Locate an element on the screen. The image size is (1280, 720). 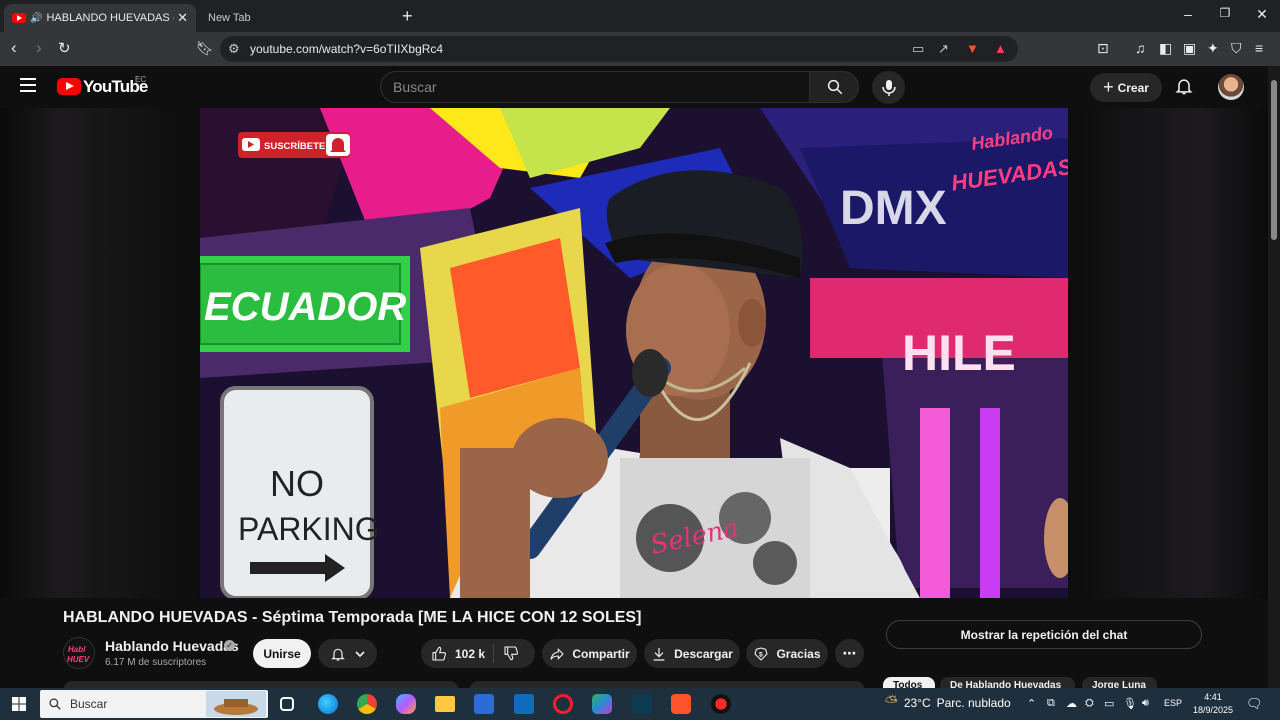
sign-dmx: DMX is located at coordinates (893, 208).